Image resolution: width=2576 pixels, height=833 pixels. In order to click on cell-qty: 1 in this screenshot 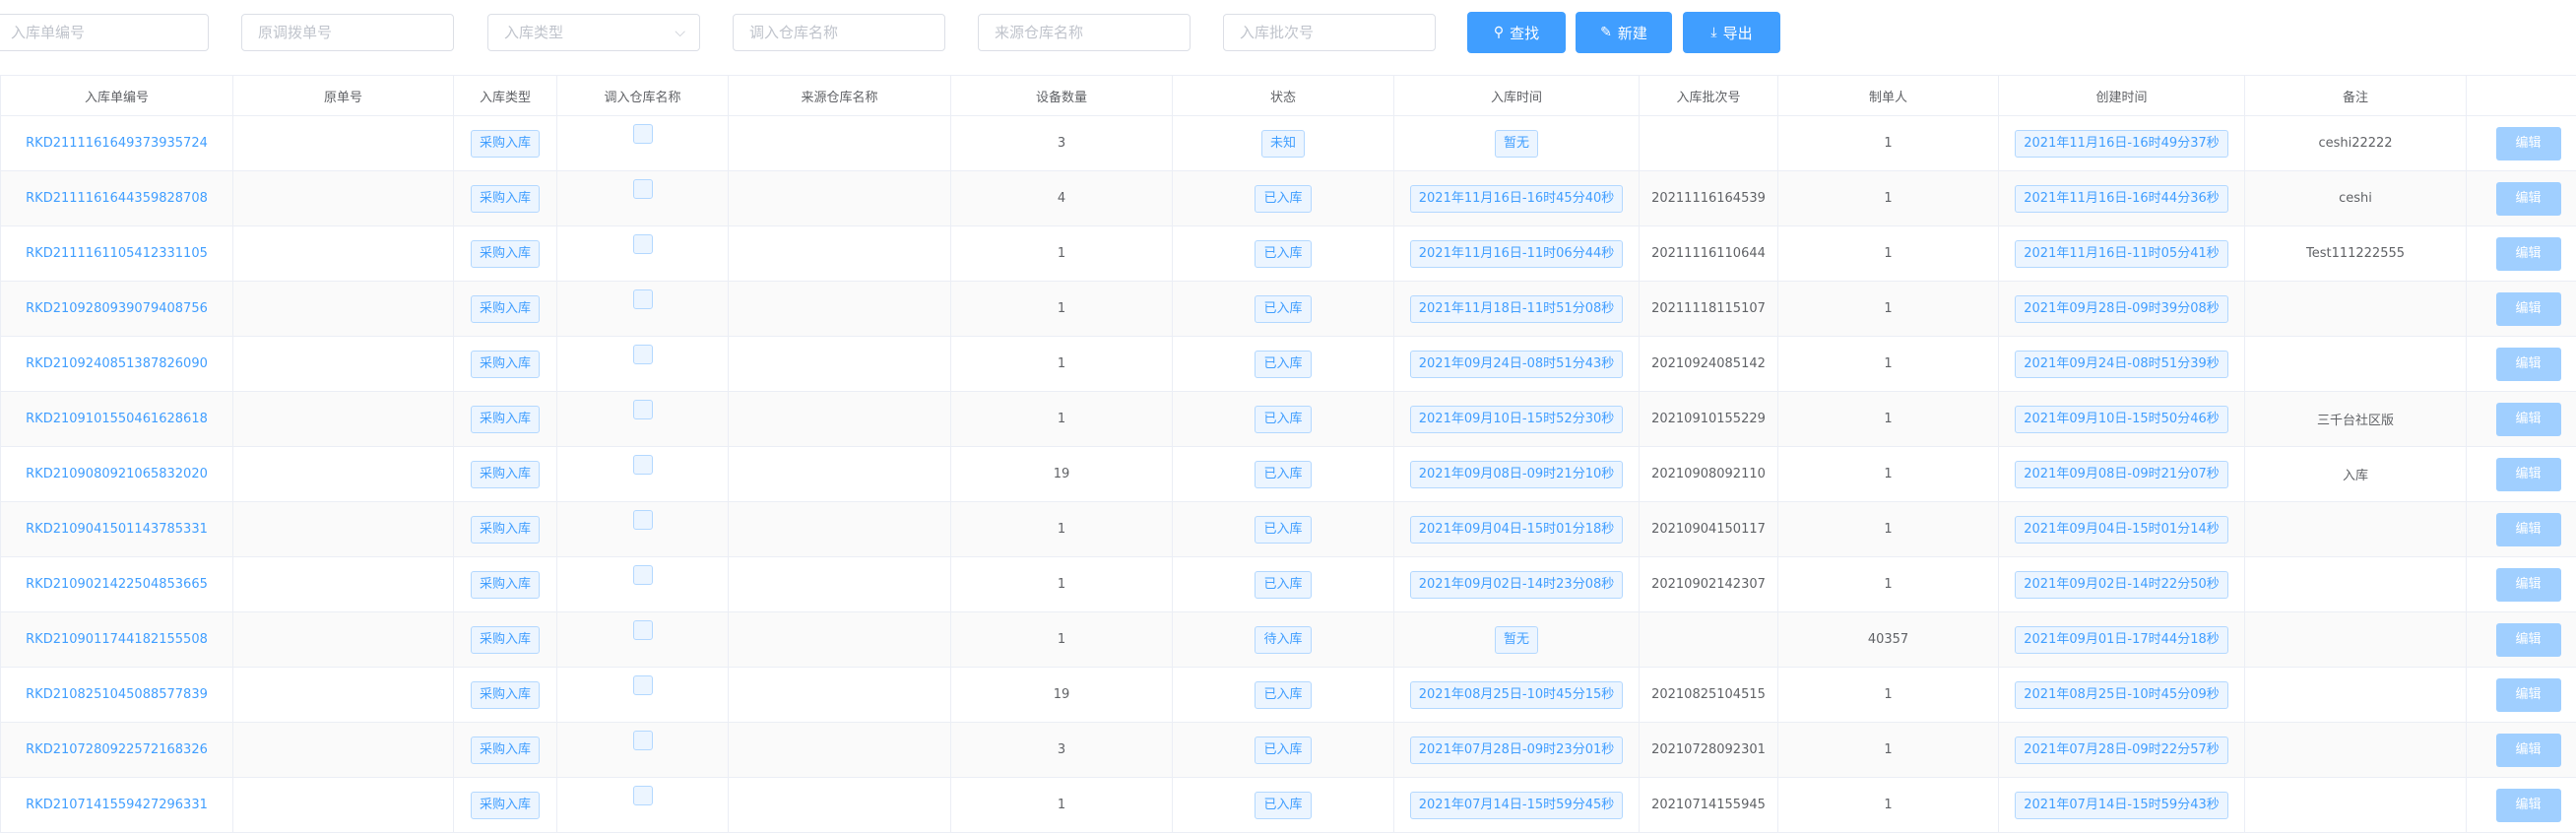, I will do `click(1062, 419)`.